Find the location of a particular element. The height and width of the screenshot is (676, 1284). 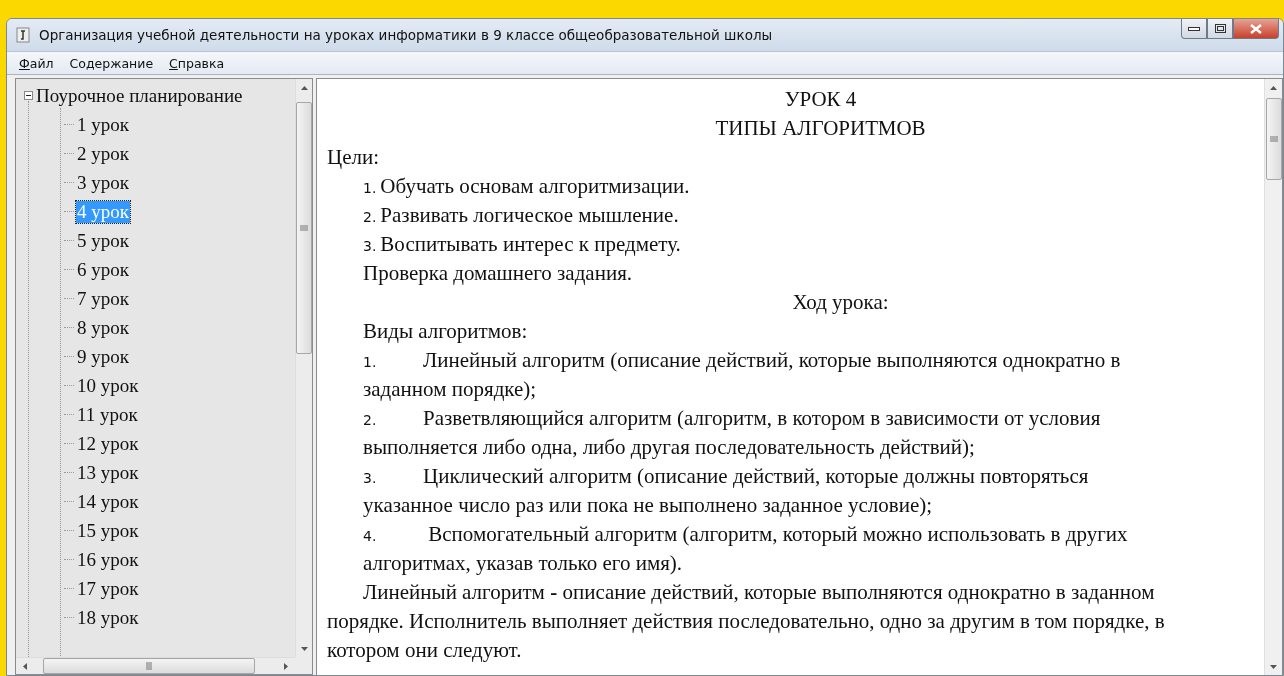

maximize-button is located at coordinates (1220, 29).